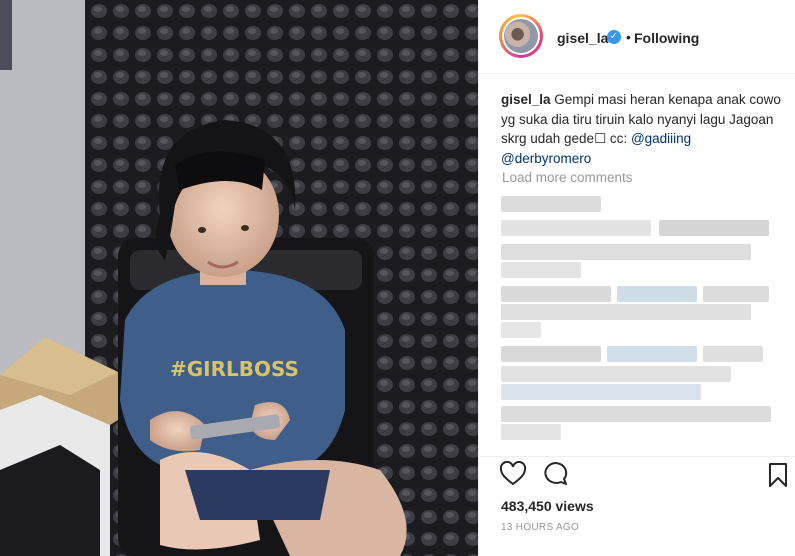 This screenshot has width=795, height=556. I want to click on view-count: 483,450 views, so click(547, 506).